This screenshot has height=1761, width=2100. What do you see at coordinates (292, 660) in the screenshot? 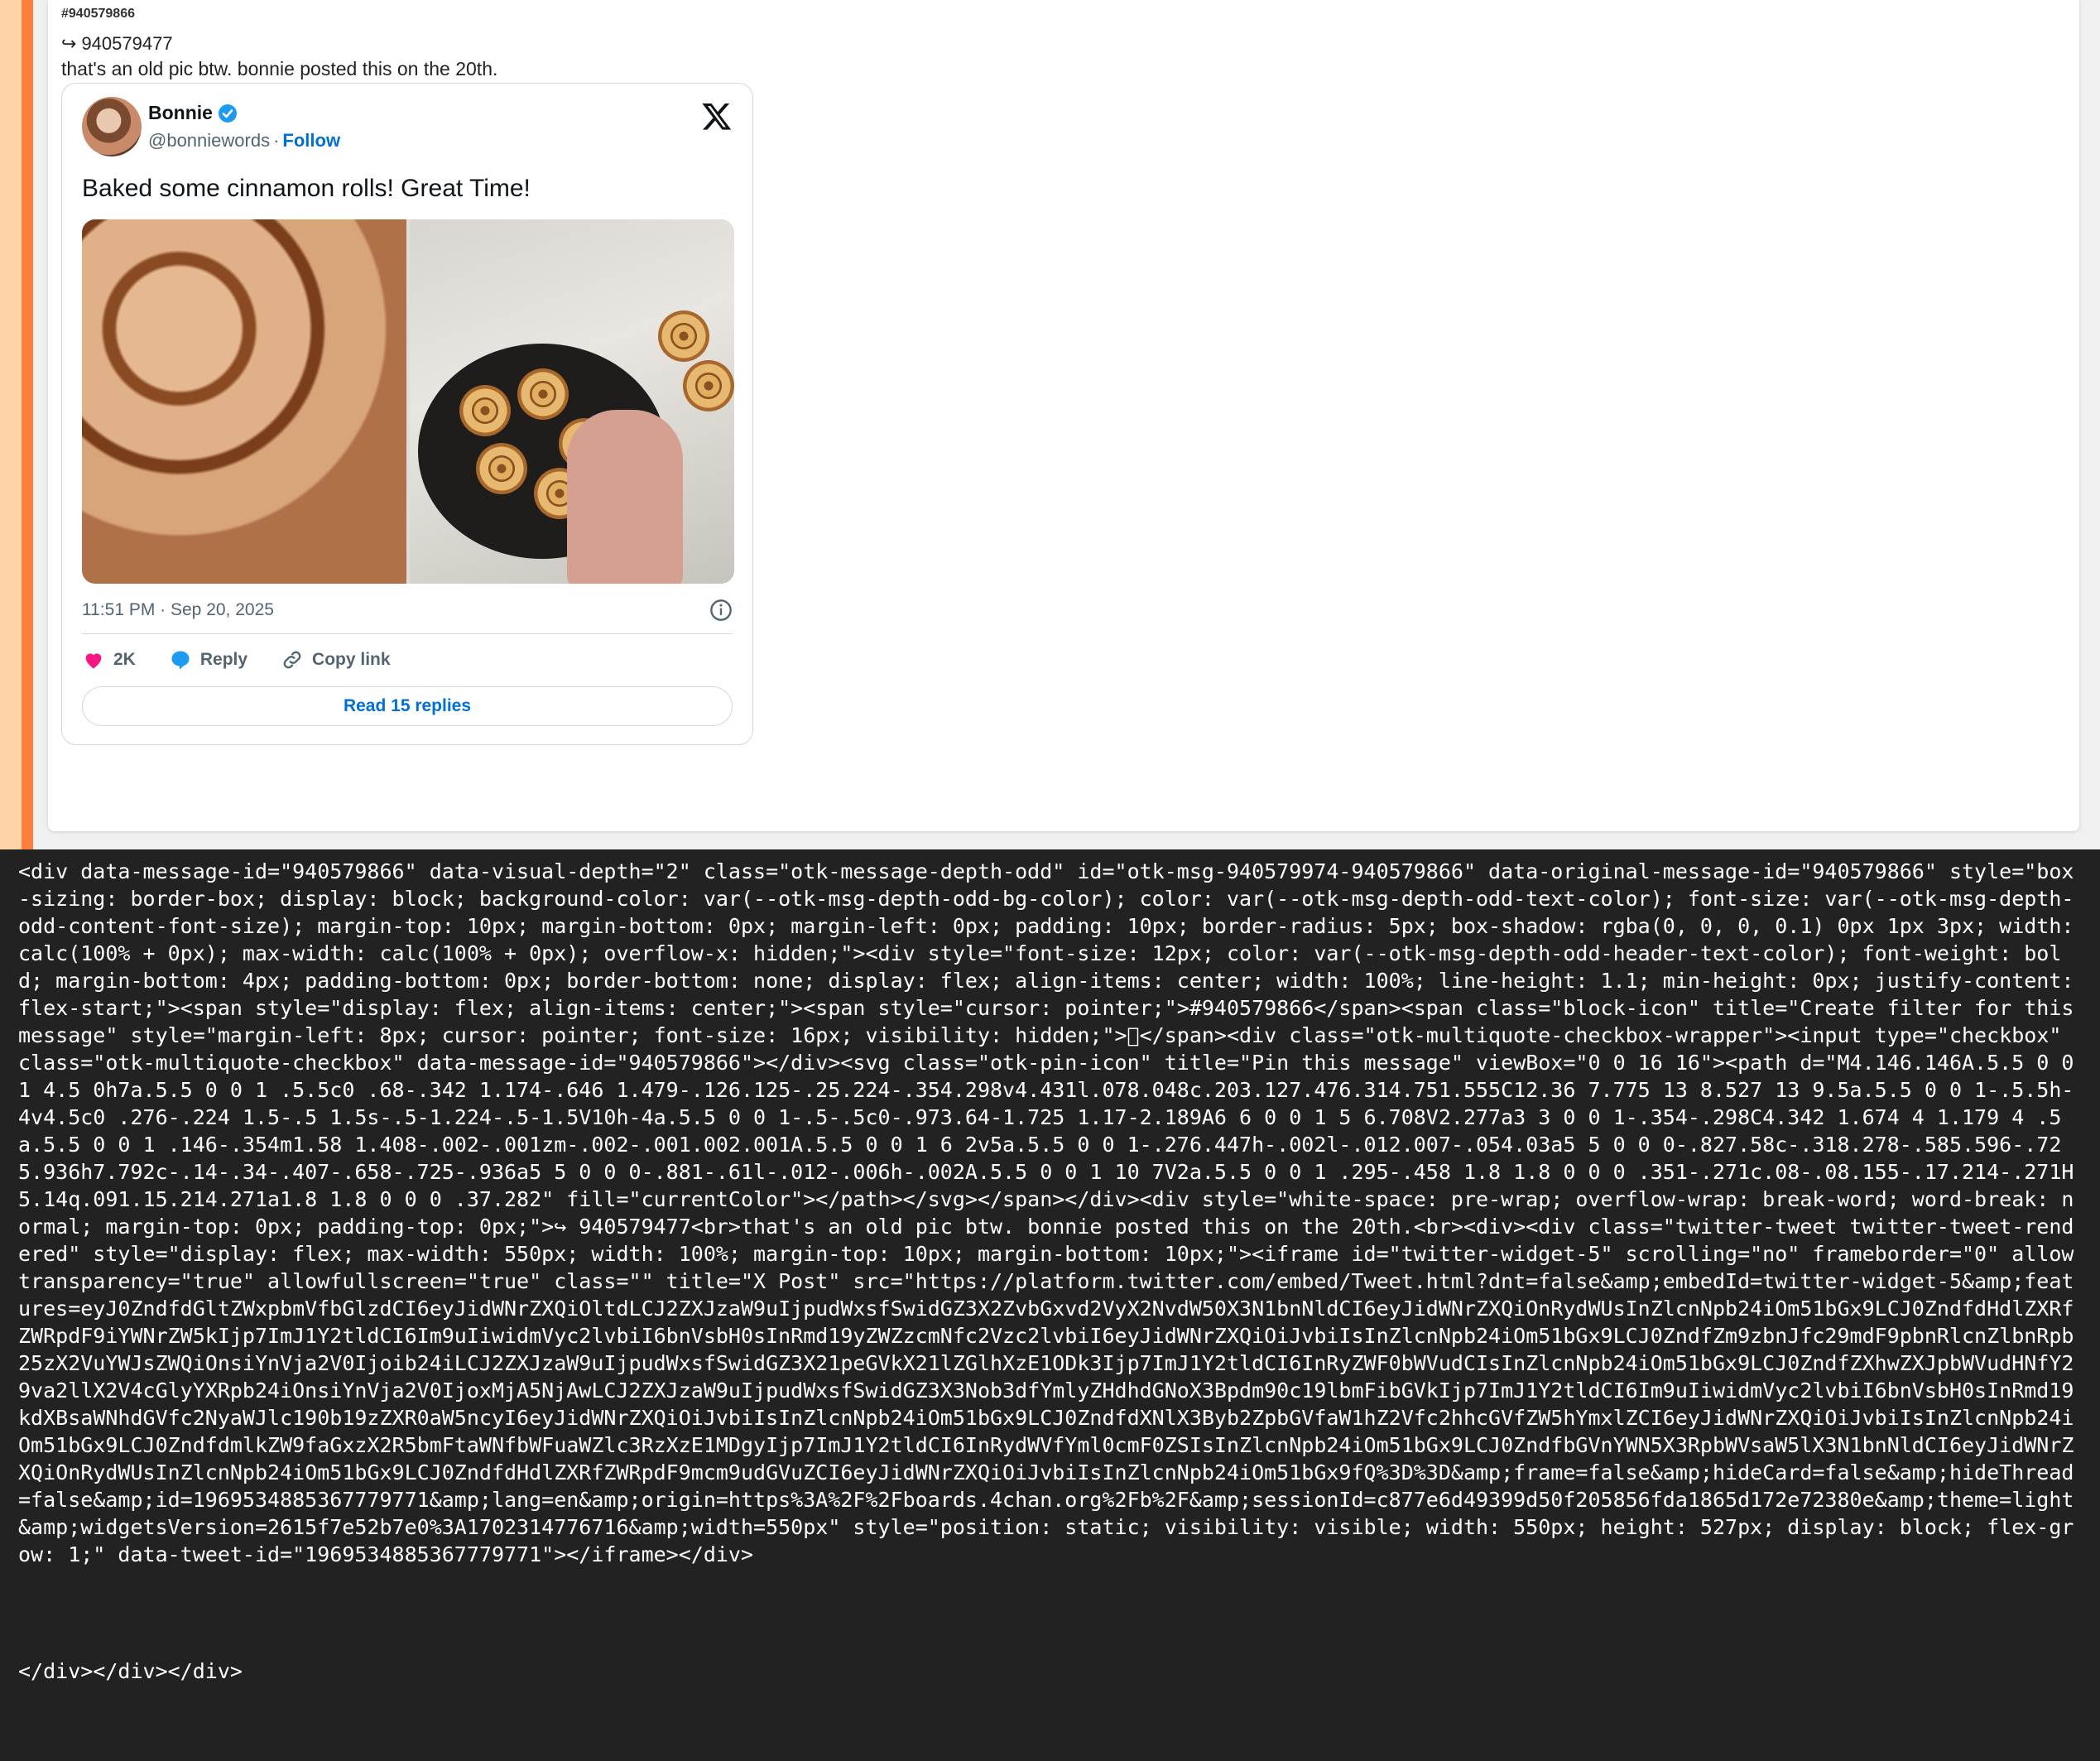
I see `link-icon` at bounding box center [292, 660].